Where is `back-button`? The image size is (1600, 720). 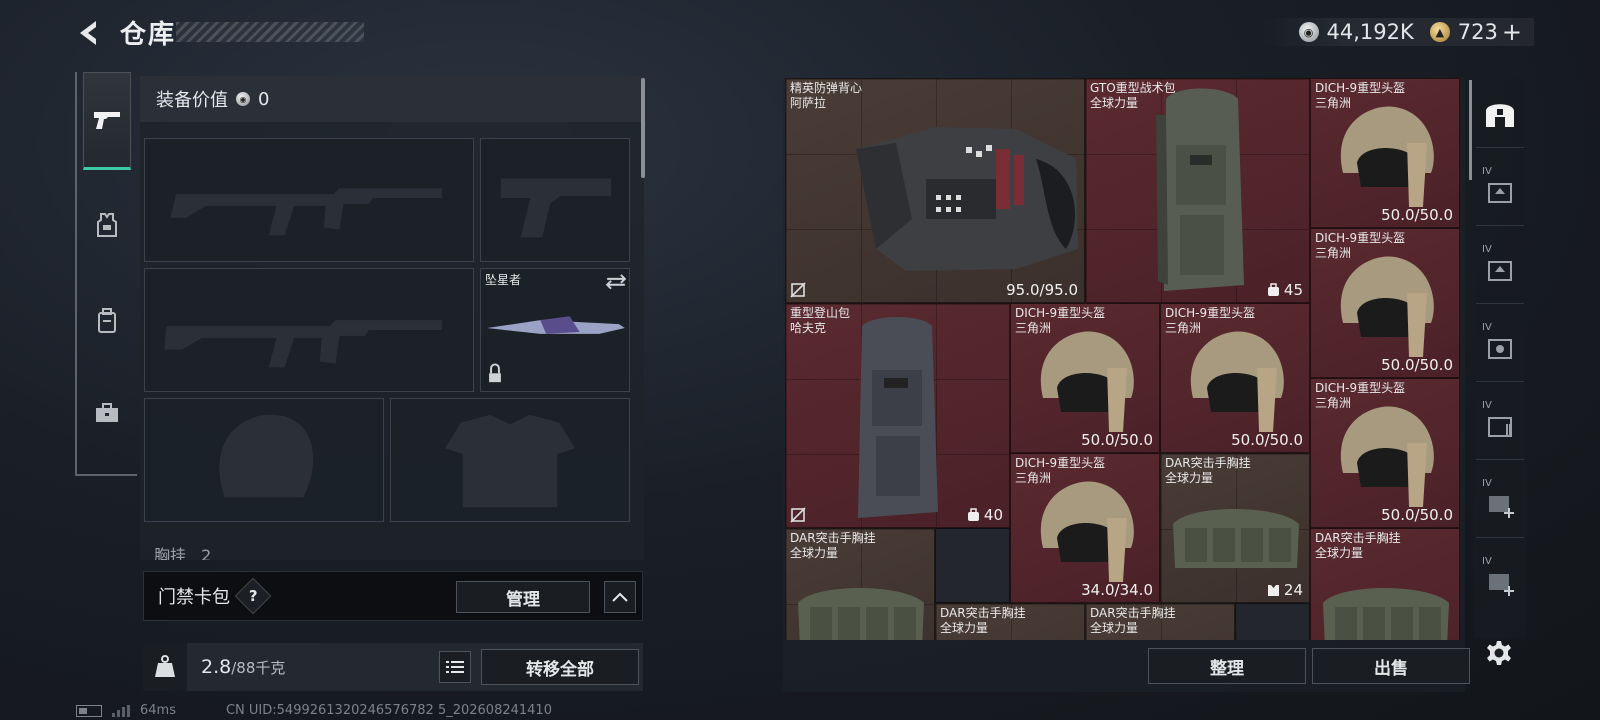 back-button is located at coordinates (89, 33).